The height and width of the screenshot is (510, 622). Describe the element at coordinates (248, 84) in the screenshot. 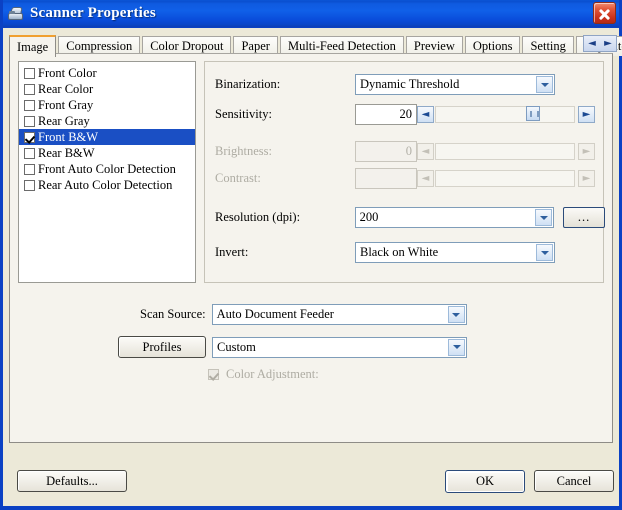

I see `binarization-label: Binarization:` at that location.